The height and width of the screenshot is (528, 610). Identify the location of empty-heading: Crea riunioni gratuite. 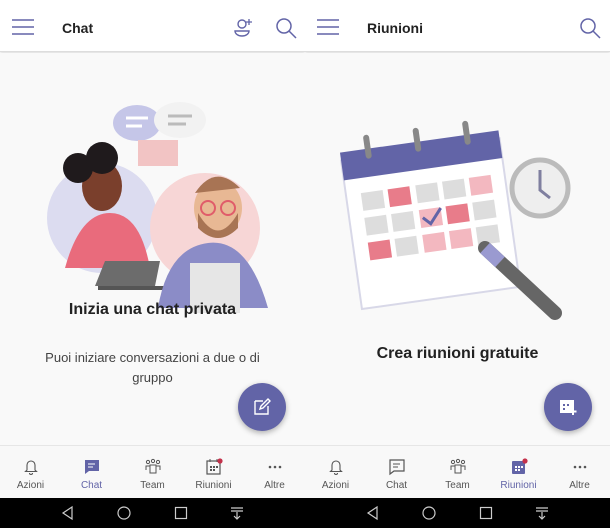
(457, 353).